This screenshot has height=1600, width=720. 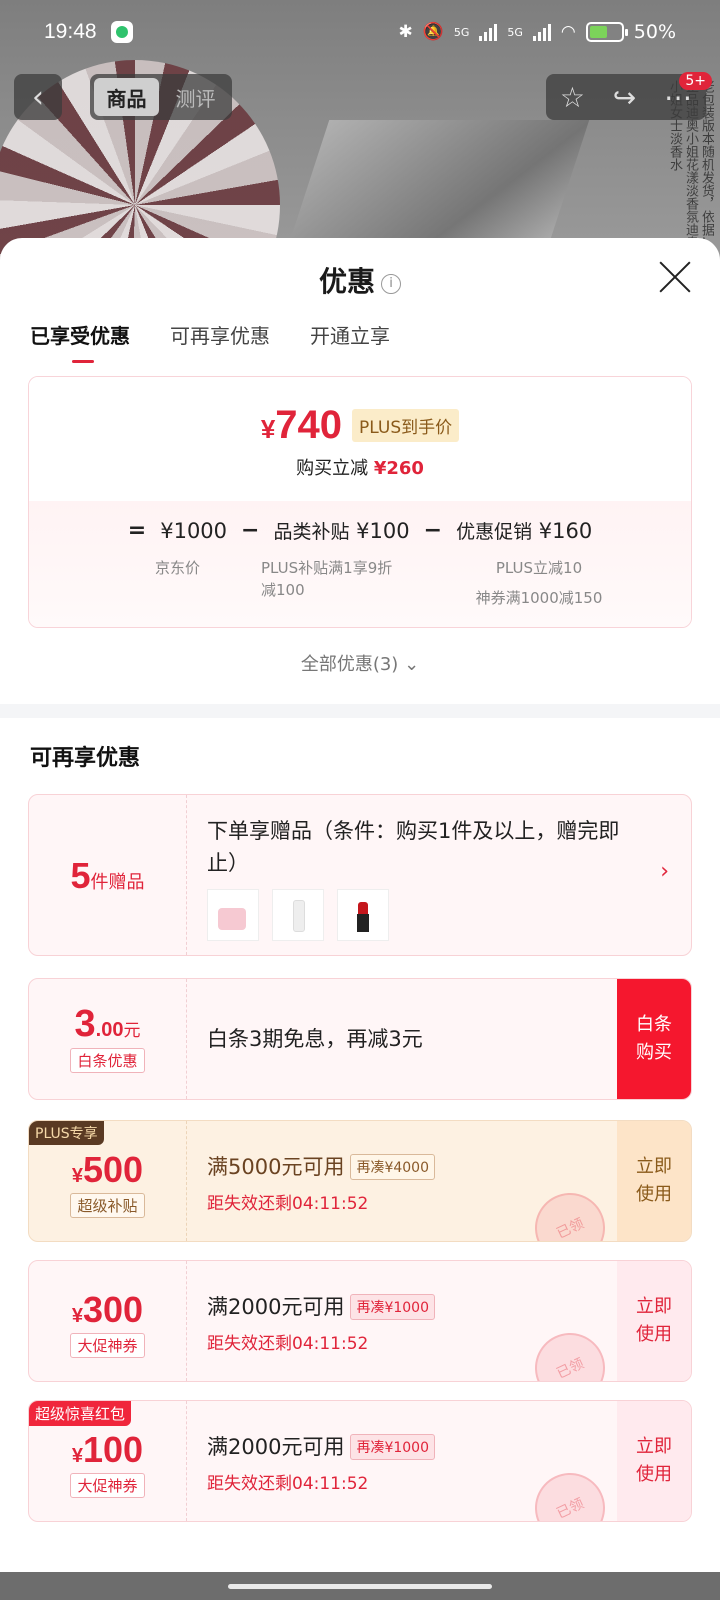 I want to click on product-top-nav: ‹ 商品 测评 ☆ ↪ ⋯ 5+, so click(x=363, y=96).